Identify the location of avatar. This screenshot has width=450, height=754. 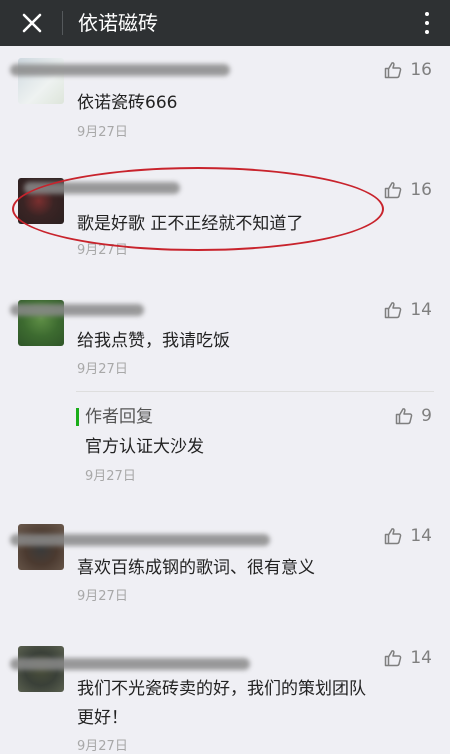
(41, 547).